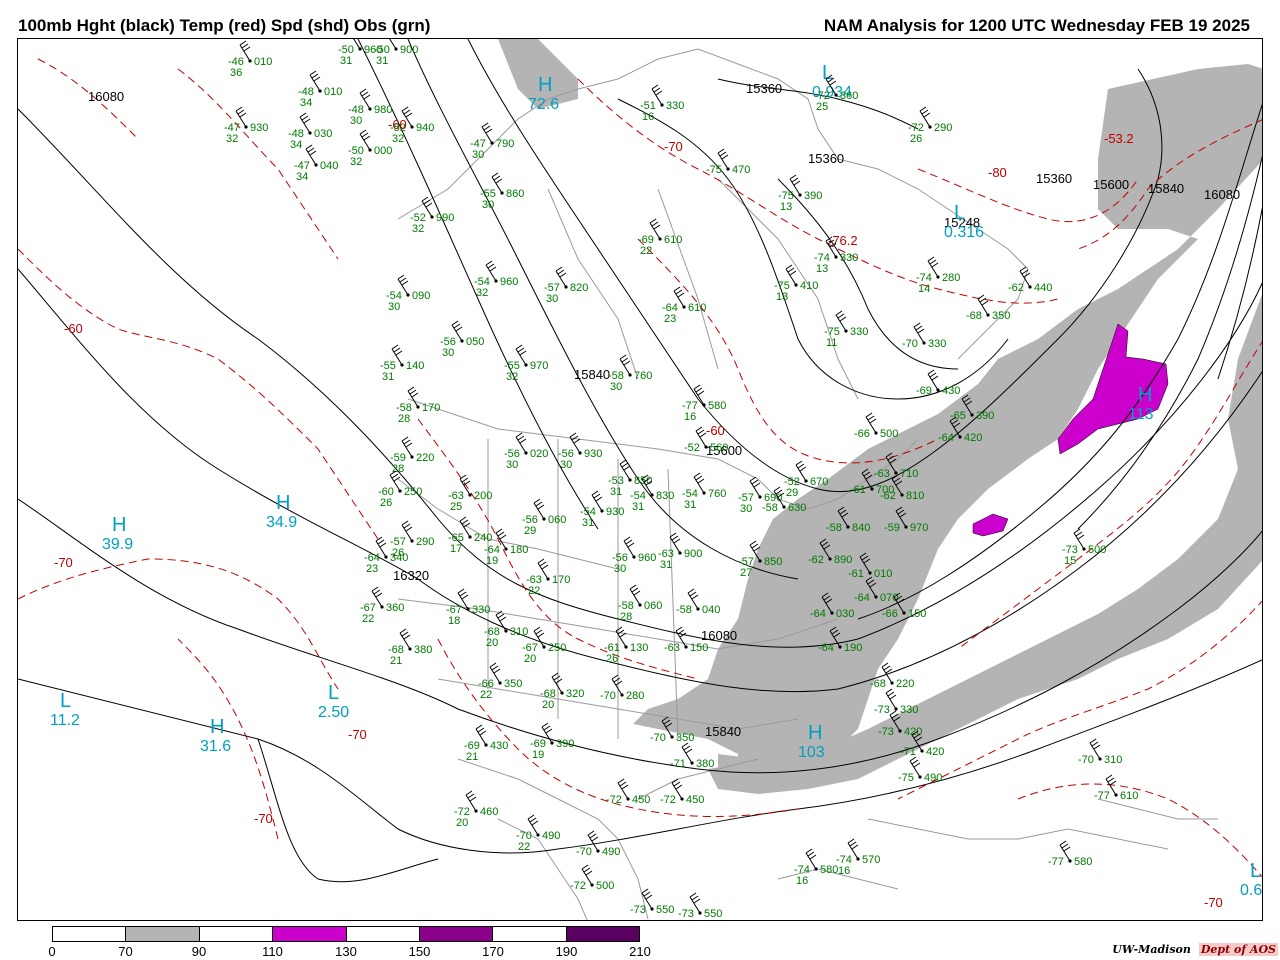 This screenshot has width=1280, height=960. What do you see at coordinates (425, 128) in the screenshot?
I see `obs-height: 940` at bounding box center [425, 128].